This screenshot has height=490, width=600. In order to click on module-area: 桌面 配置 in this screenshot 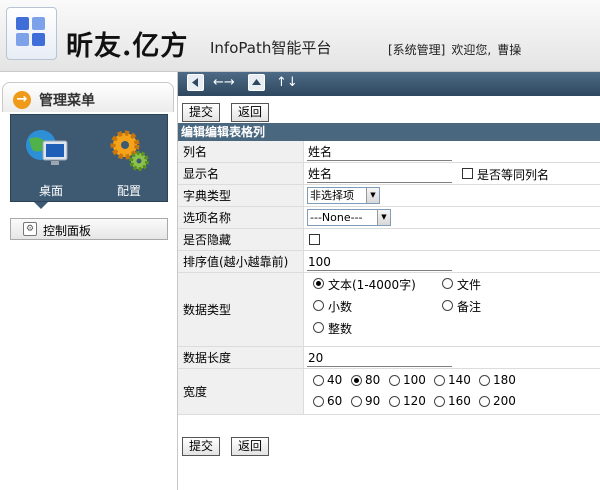, I will do `click(89, 158)`.